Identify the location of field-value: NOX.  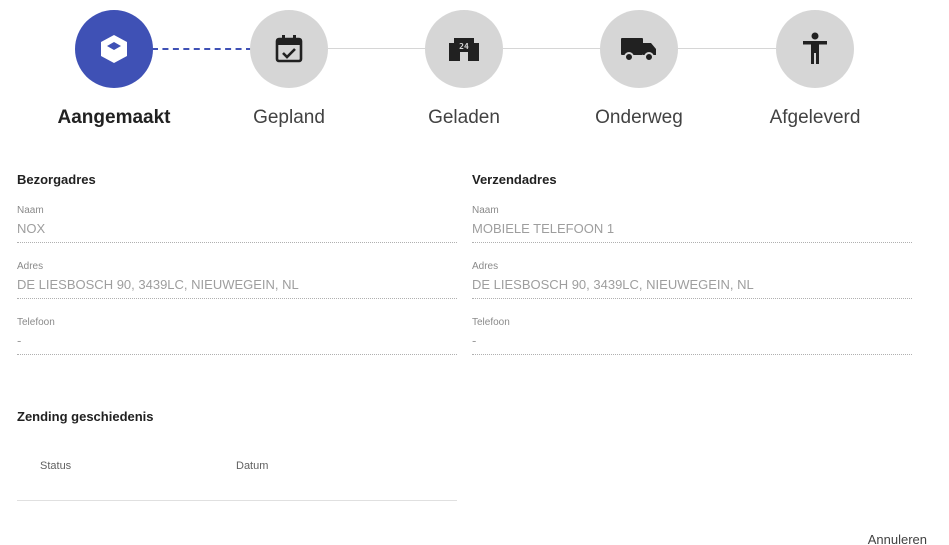
(237, 232).